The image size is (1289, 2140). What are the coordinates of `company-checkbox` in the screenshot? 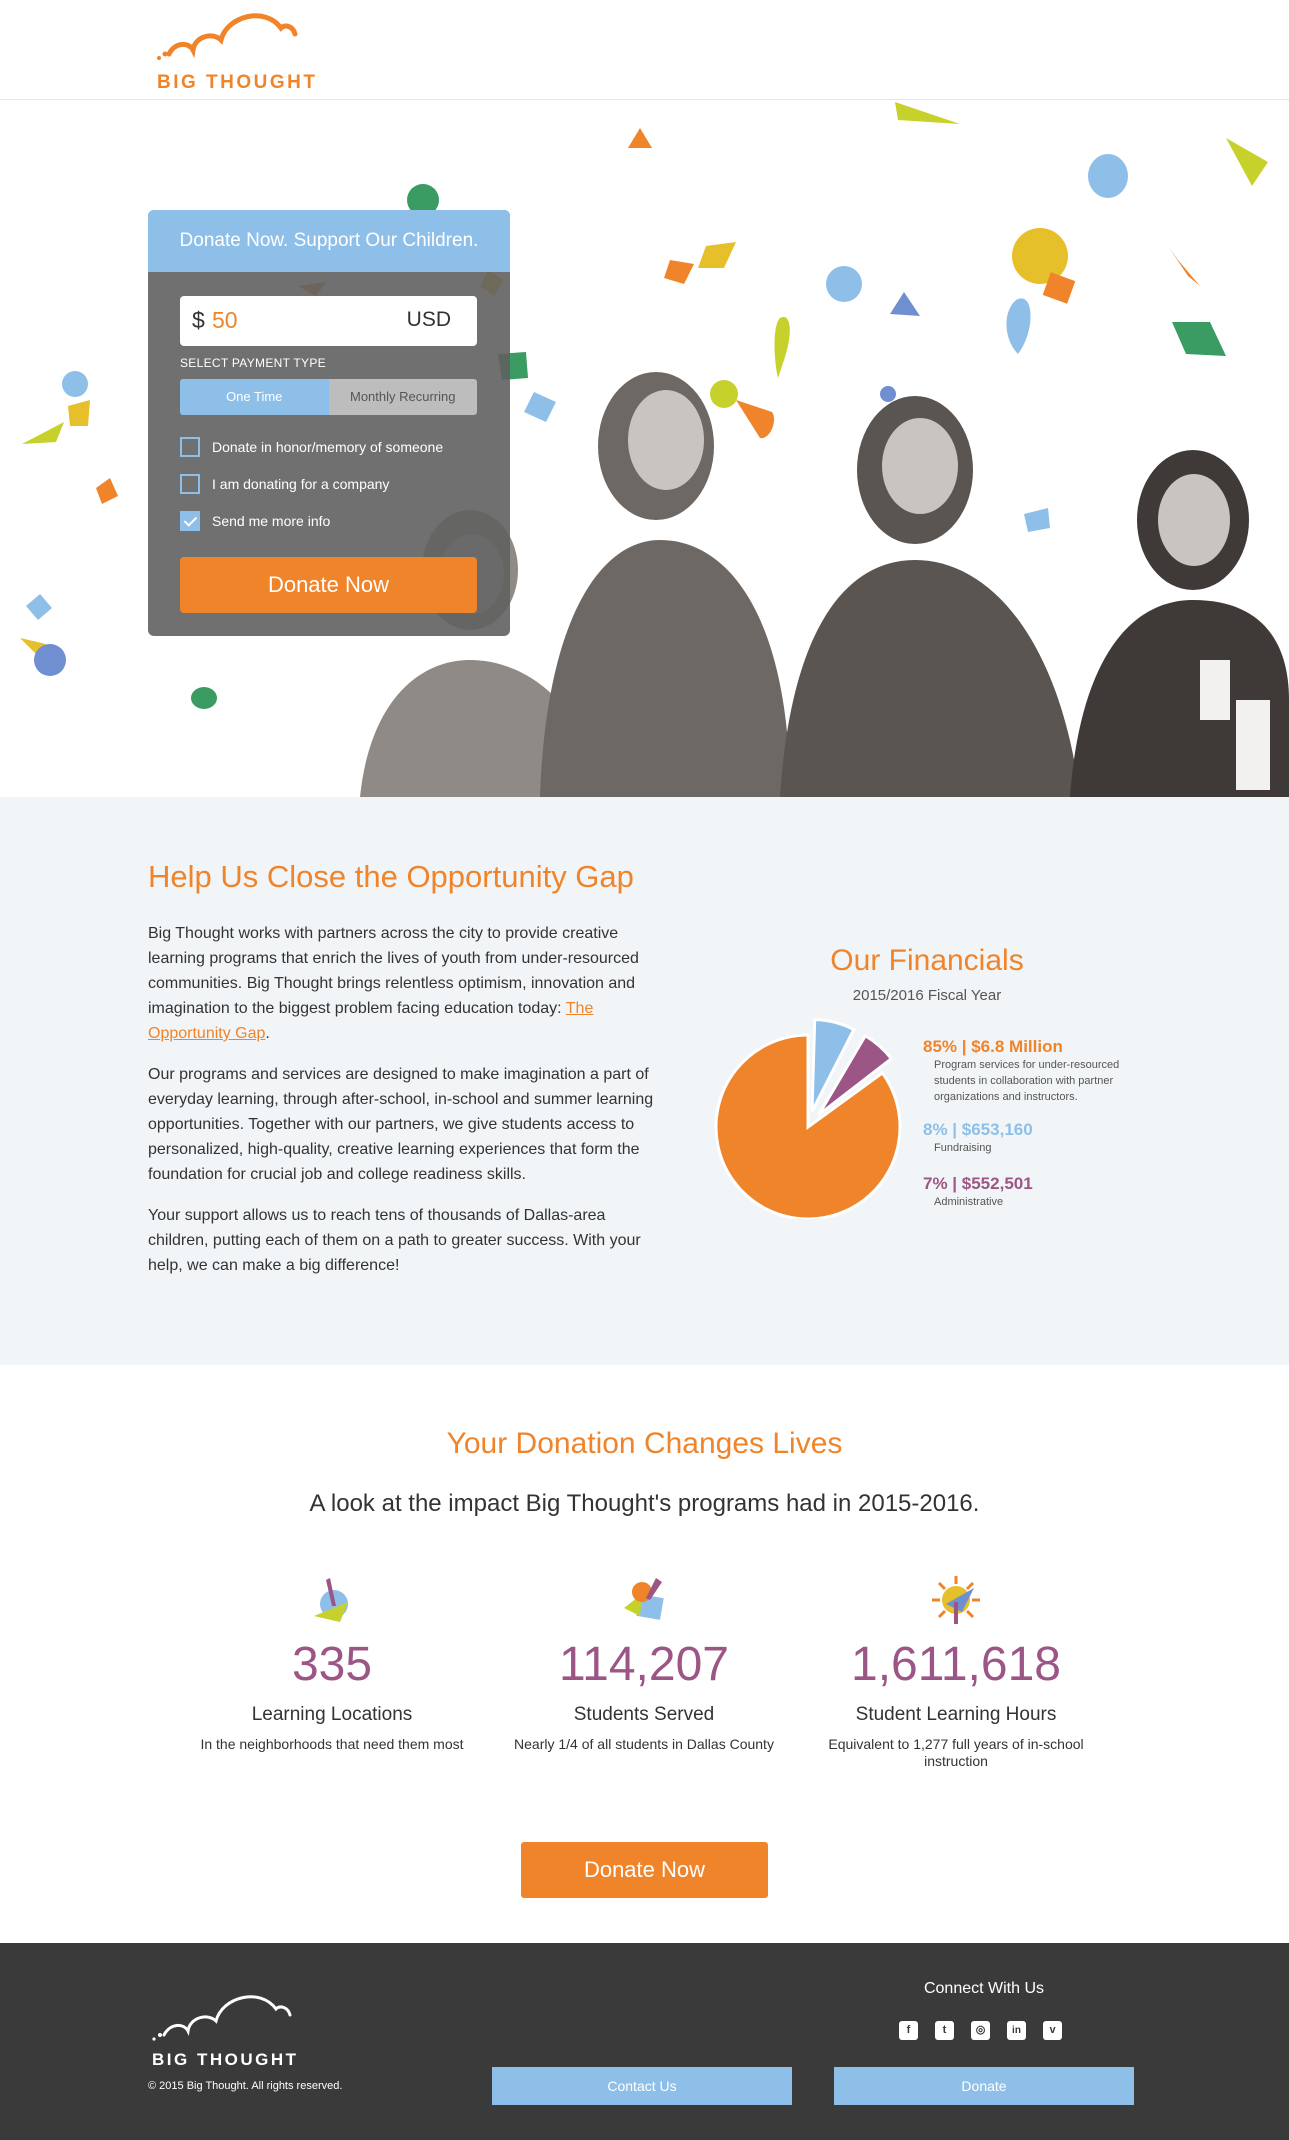 It's located at (190, 484).